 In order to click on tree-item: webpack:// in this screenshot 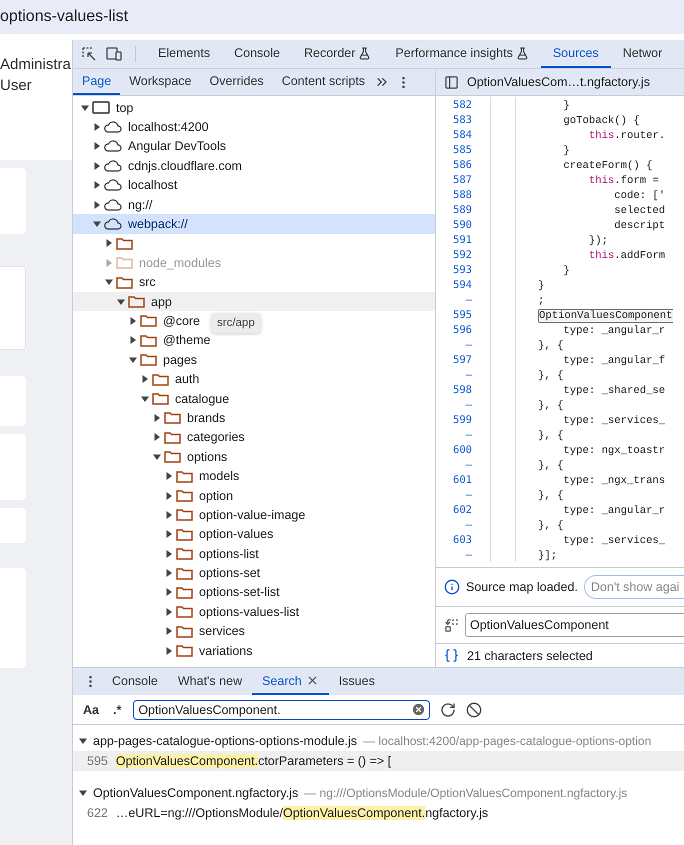, I will do `click(254, 224)`.